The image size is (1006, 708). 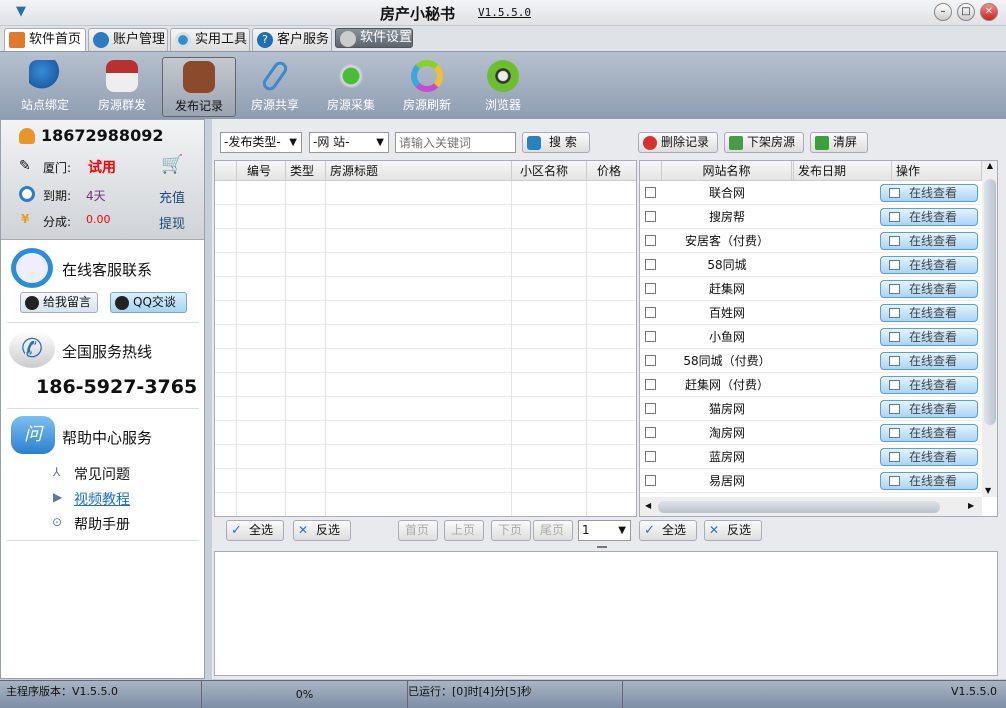 What do you see at coordinates (59, 302) in the screenshot?
I see `leave-message-button: 给我留言` at bounding box center [59, 302].